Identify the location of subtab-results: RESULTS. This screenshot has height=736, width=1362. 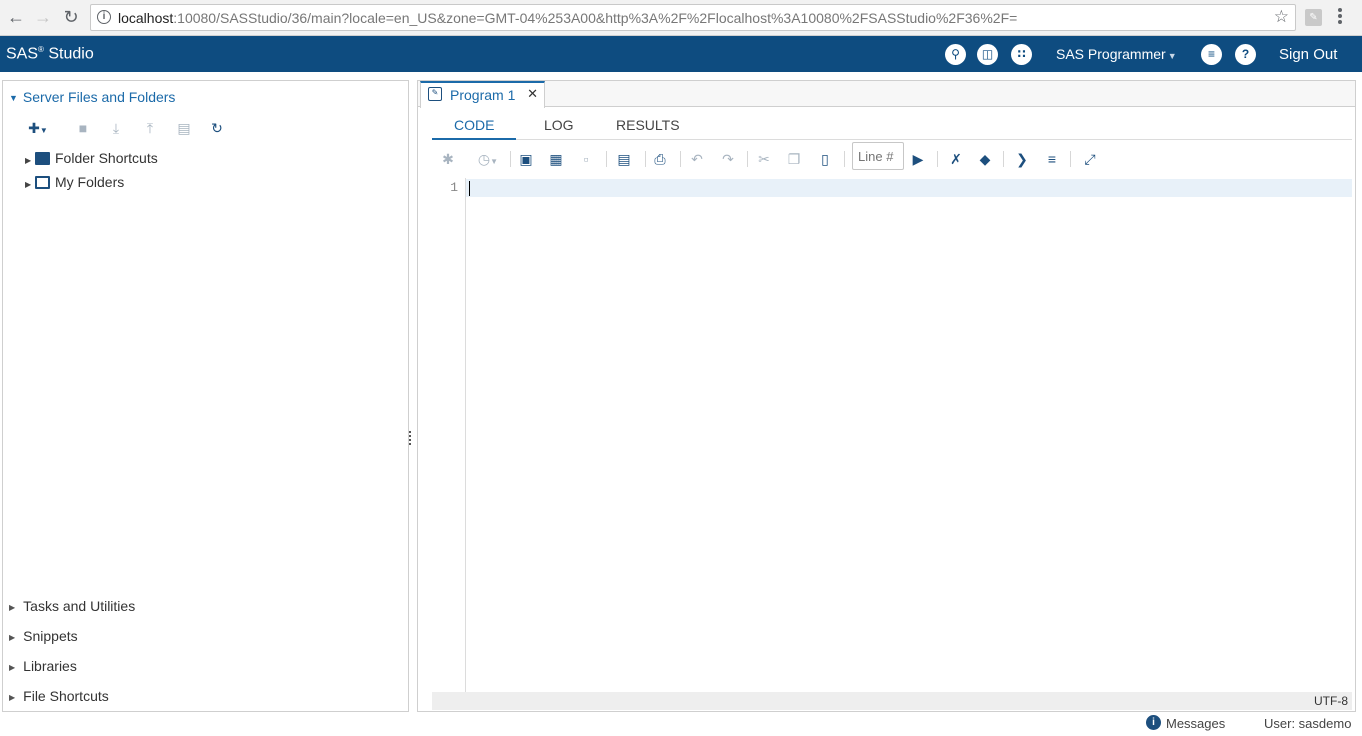
(648, 125).